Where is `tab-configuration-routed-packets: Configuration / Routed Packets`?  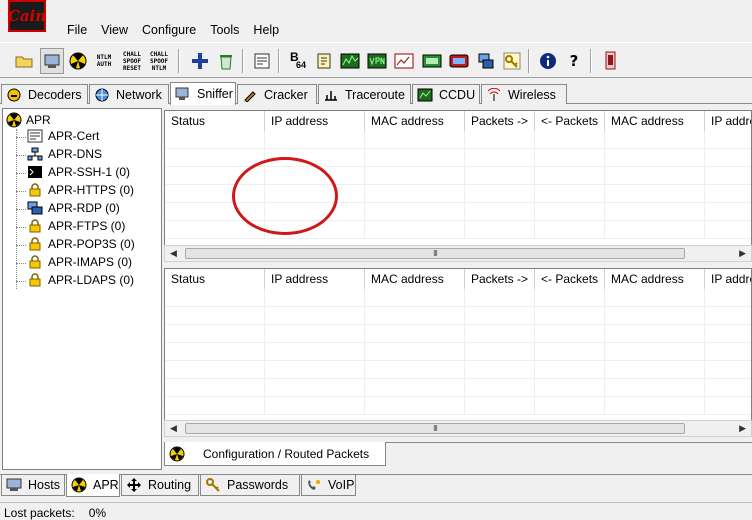 tab-configuration-routed-packets: Configuration / Routed Packets is located at coordinates (275, 454).